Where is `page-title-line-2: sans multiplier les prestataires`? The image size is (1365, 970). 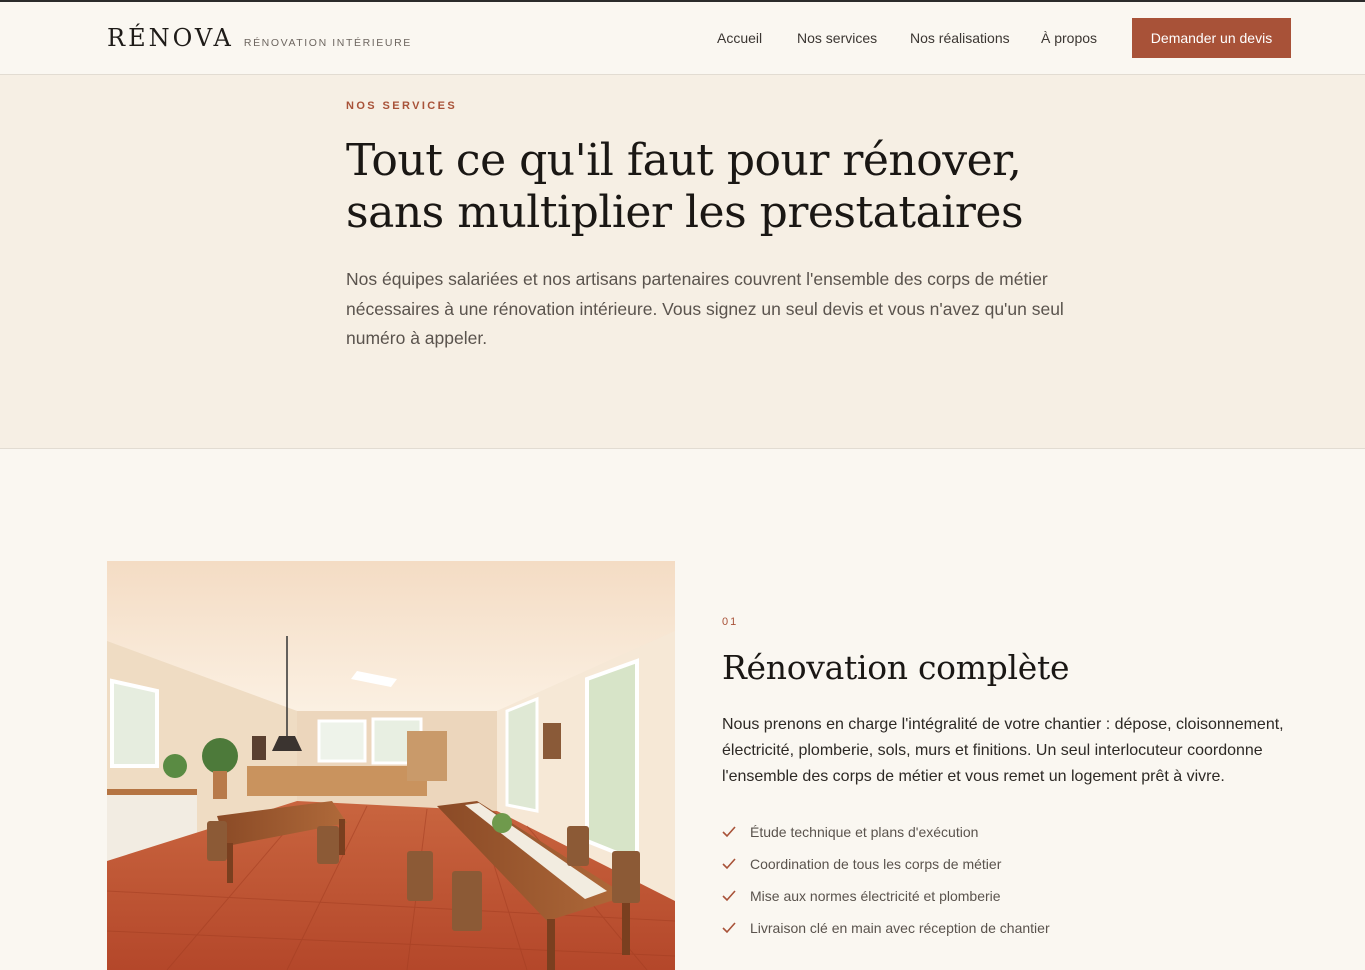 page-title-line-2: sans multiplier les prestataires is located at coordinates (685, 212).